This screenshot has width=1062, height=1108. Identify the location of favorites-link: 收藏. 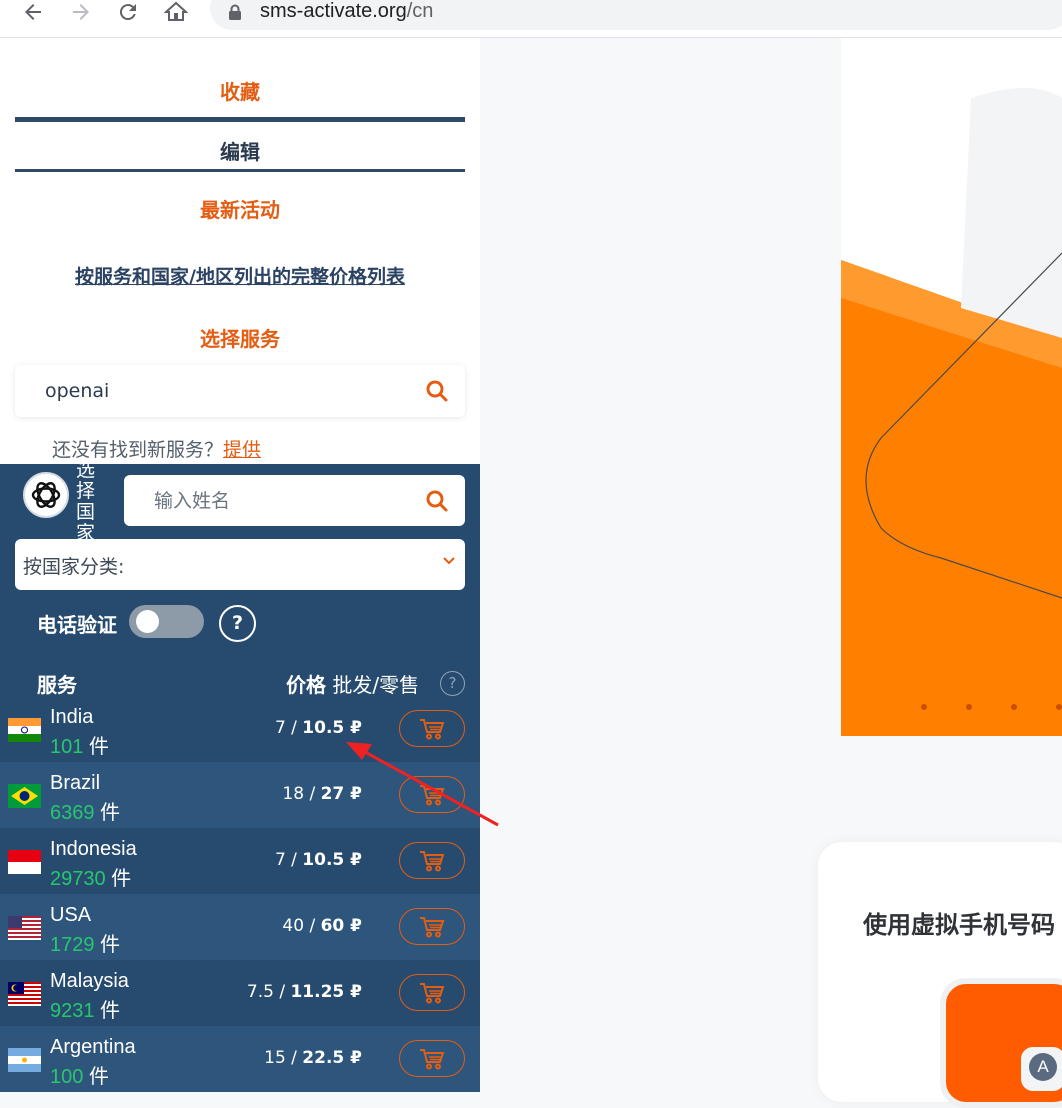
(240, 90).